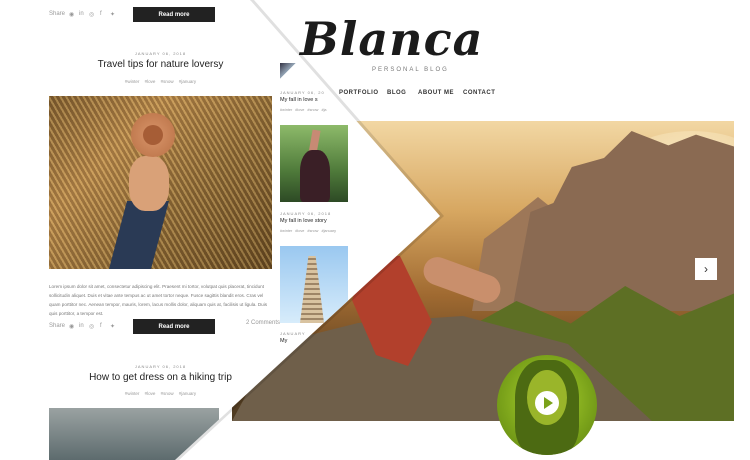 This screenshot has width=750, height=460. Describe the element at coordinates (359, 93) in the screenshot. I see `nav-portfolio: PORTFOLIO` at that location.